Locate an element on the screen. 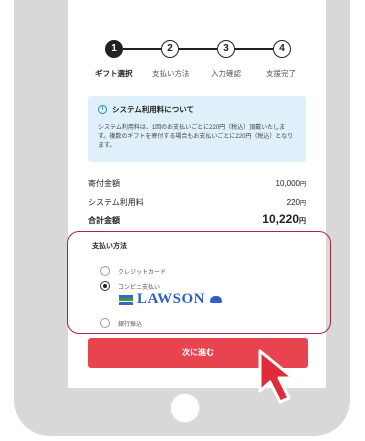 The width and height of the screenshot is (365, 441). donation-label: 寄付金額 is located at coordinates (104, 183).